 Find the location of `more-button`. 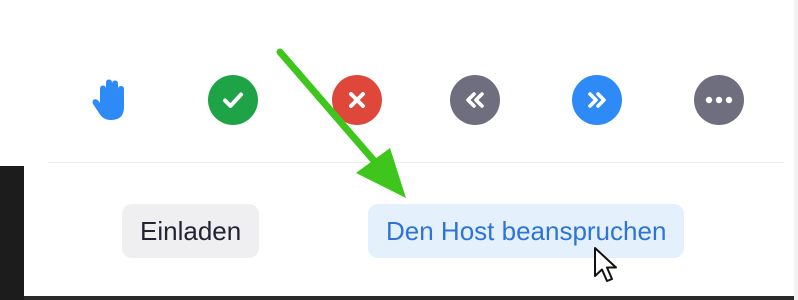

more-button is located at coordinates (719, 100).